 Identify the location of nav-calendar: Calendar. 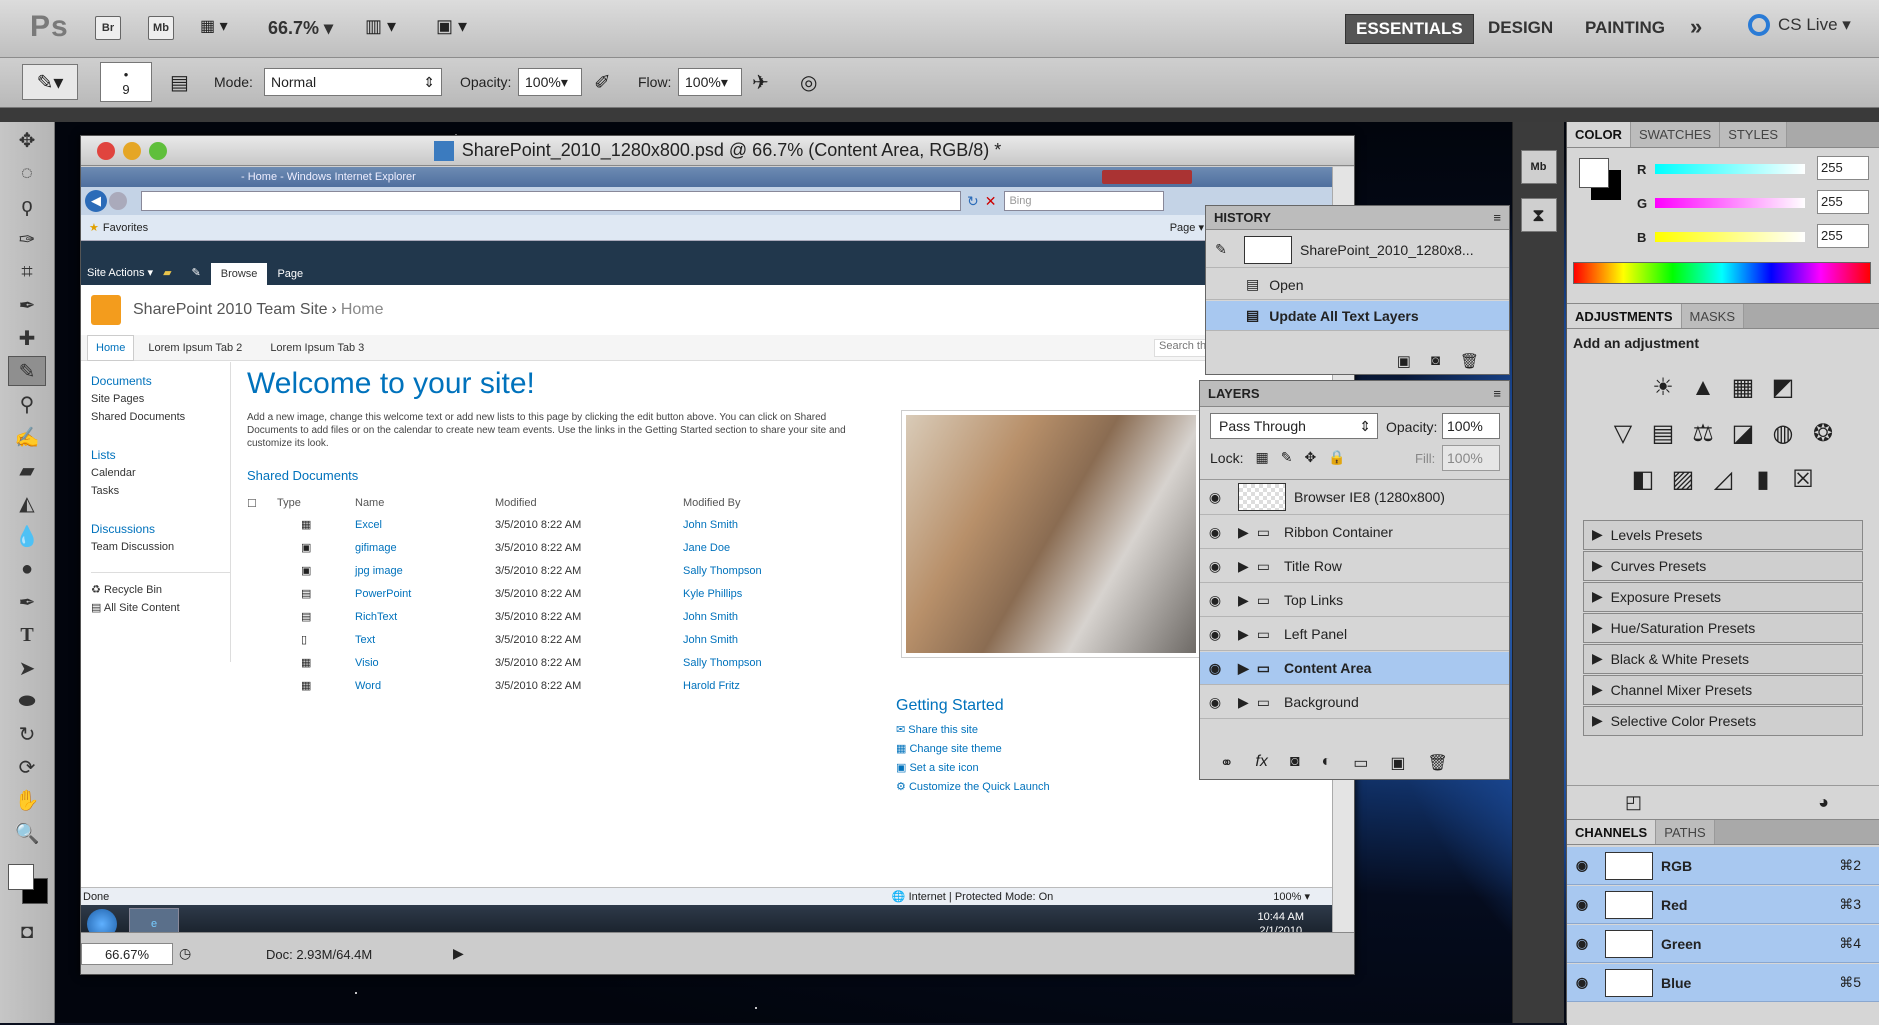
(160, 473).